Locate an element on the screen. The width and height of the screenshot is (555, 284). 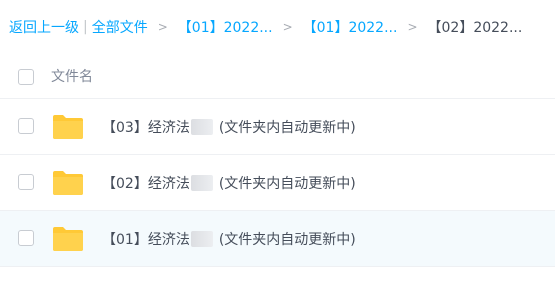
file-name-prefix: 【02】经济法 is located at coordinates (146, 184).